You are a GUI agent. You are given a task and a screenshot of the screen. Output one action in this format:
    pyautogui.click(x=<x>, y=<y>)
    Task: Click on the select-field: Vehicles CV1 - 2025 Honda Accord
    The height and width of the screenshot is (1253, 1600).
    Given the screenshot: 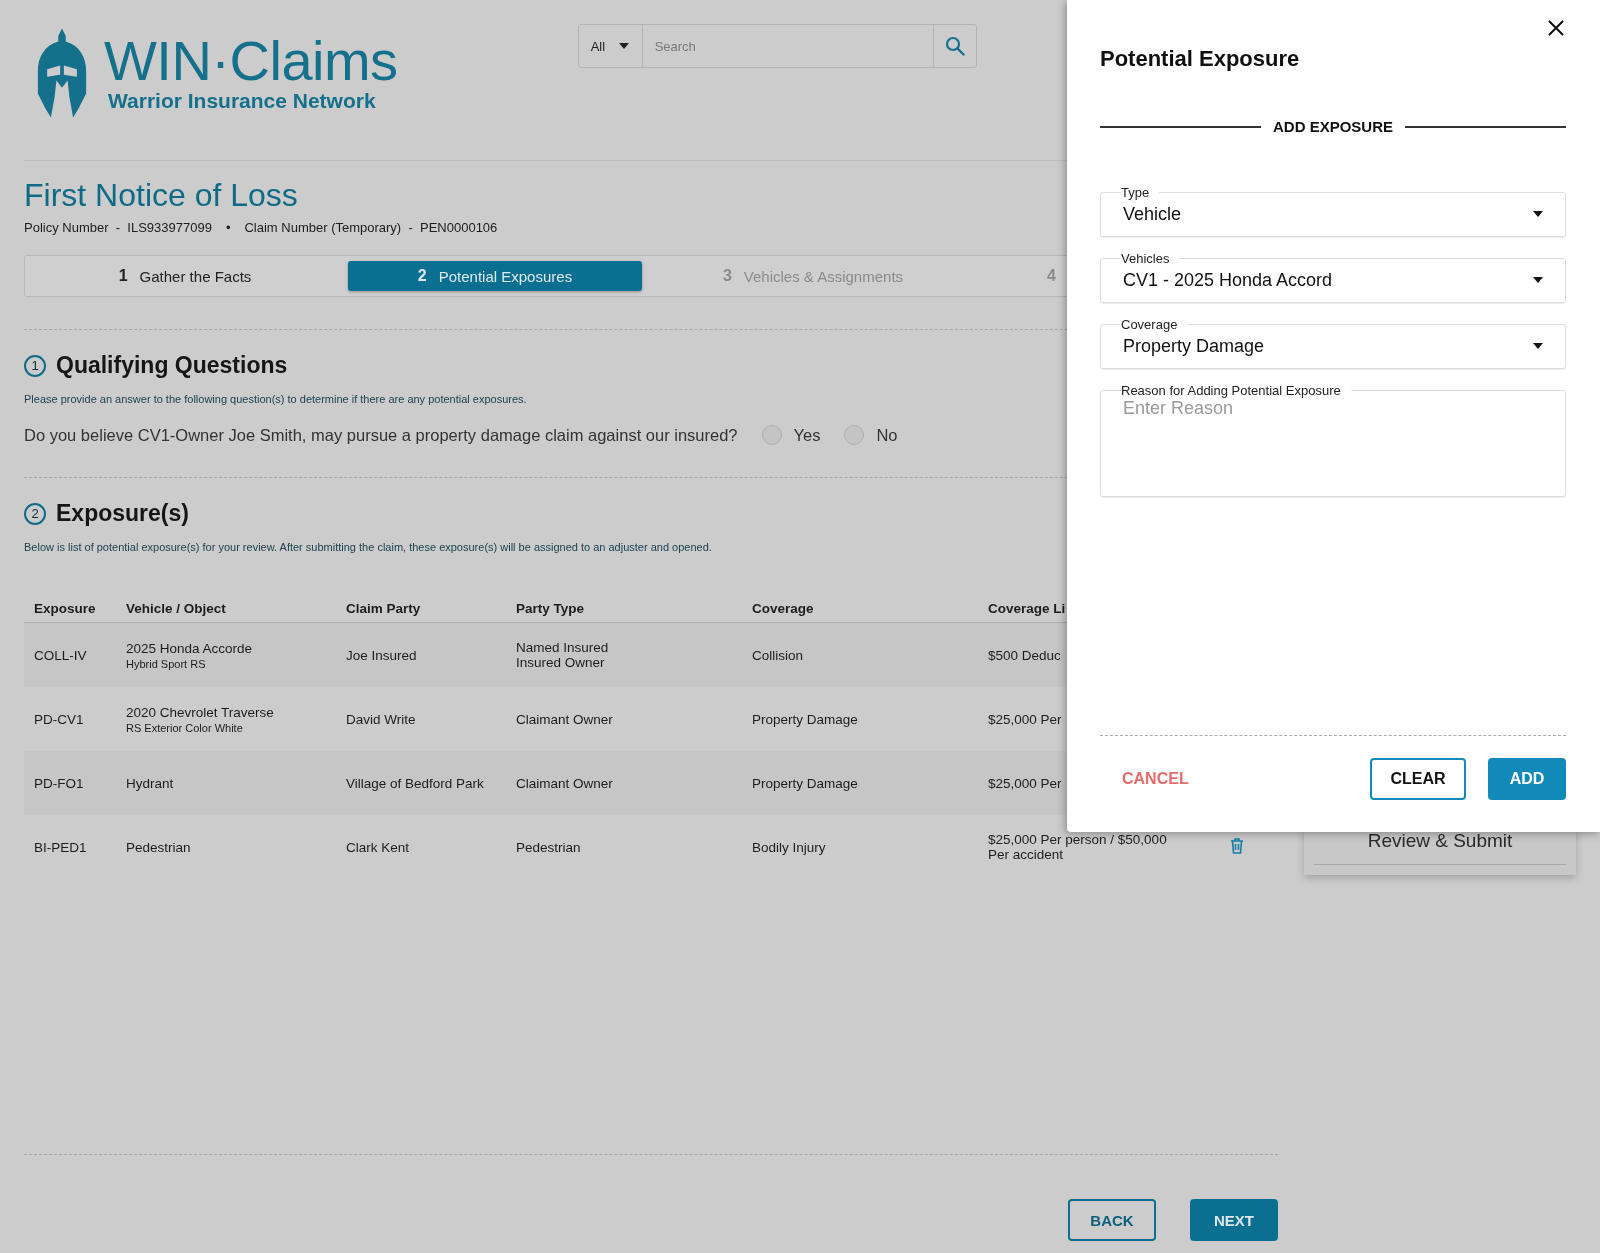 What is the action you would take?
    pyautogui.click(x=1333, y=277)
    